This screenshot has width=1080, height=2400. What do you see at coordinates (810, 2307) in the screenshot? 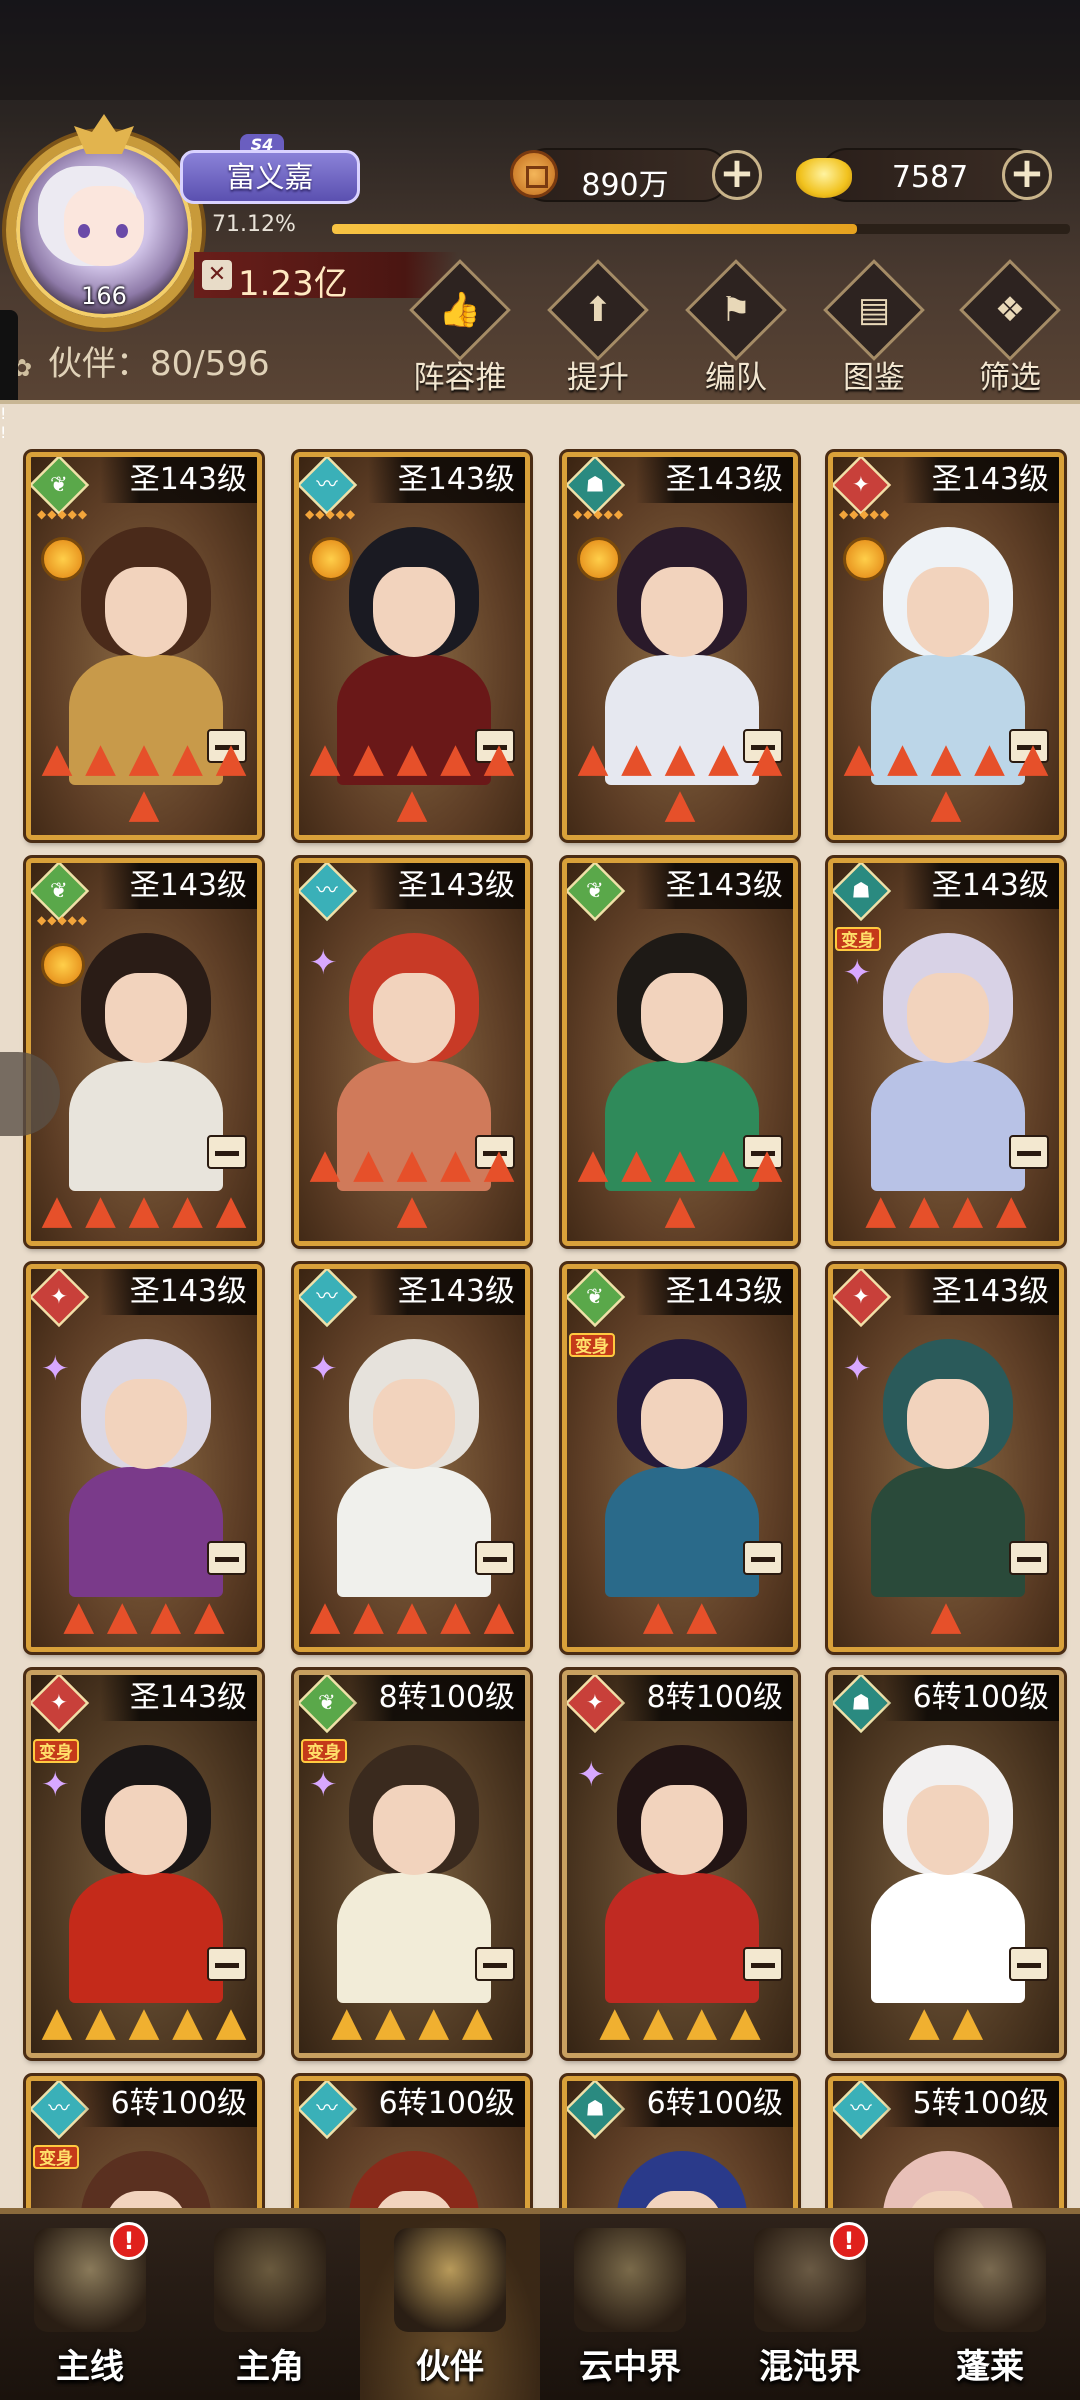
I see `nav-tab-4: 混沌界!` at bounding box center [810, 2307].